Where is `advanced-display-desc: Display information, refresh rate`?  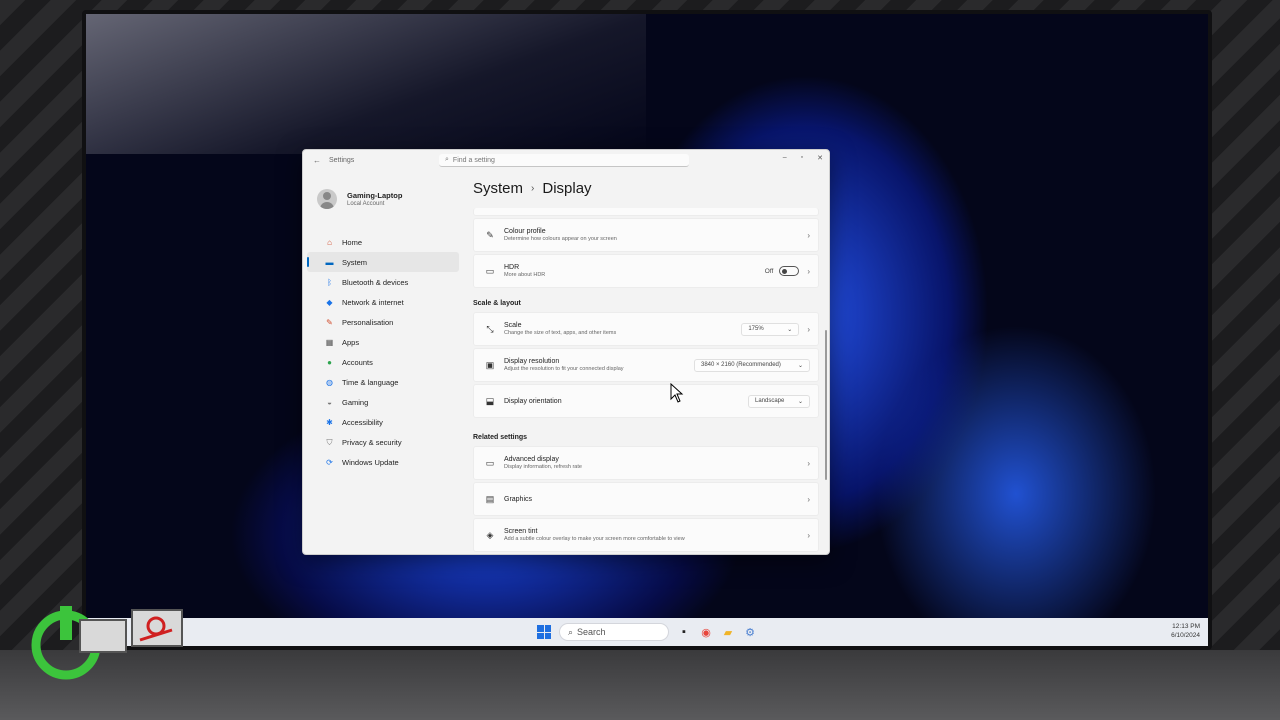
advanced-display-desc: Display information, refresh rate is located at coordinates (543, 467).